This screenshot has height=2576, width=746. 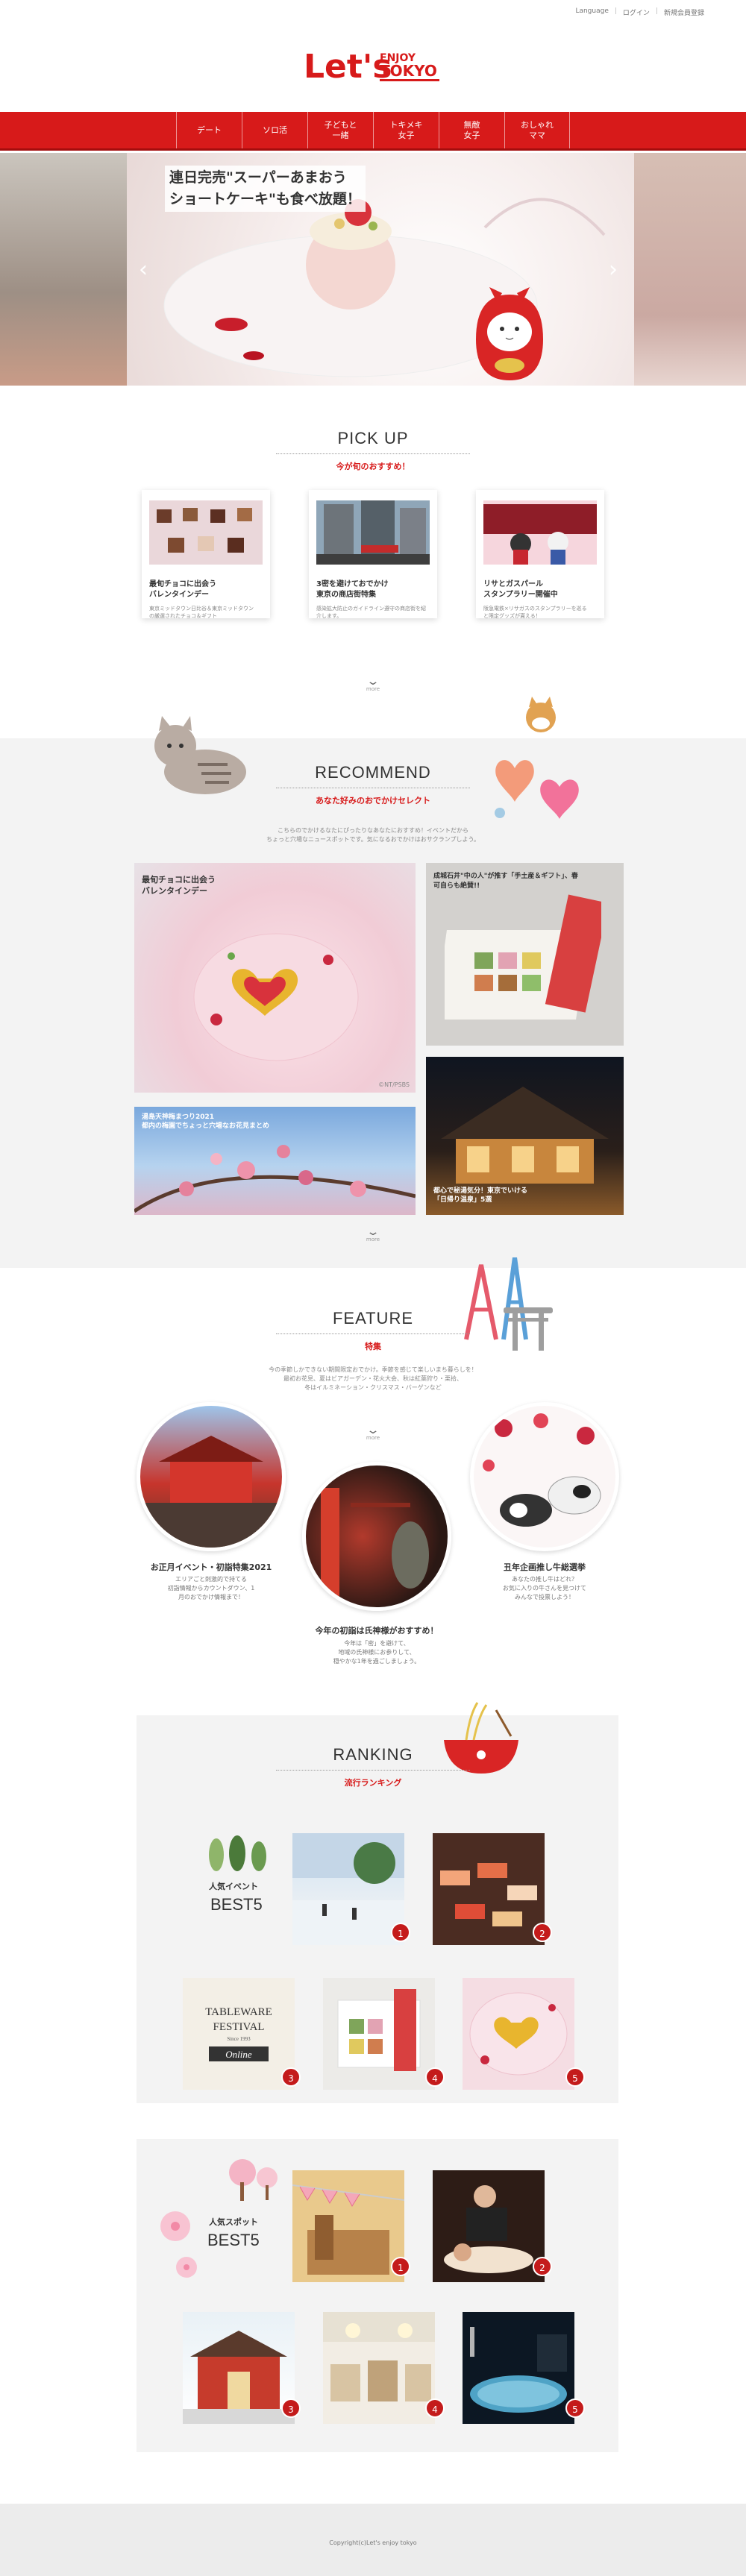 What do you see at coordinates (373, 451) in the screenshot?
I see `pickup-heading: PICK UP 今が旬のおすすめ！` at bounding box center [373, 451].